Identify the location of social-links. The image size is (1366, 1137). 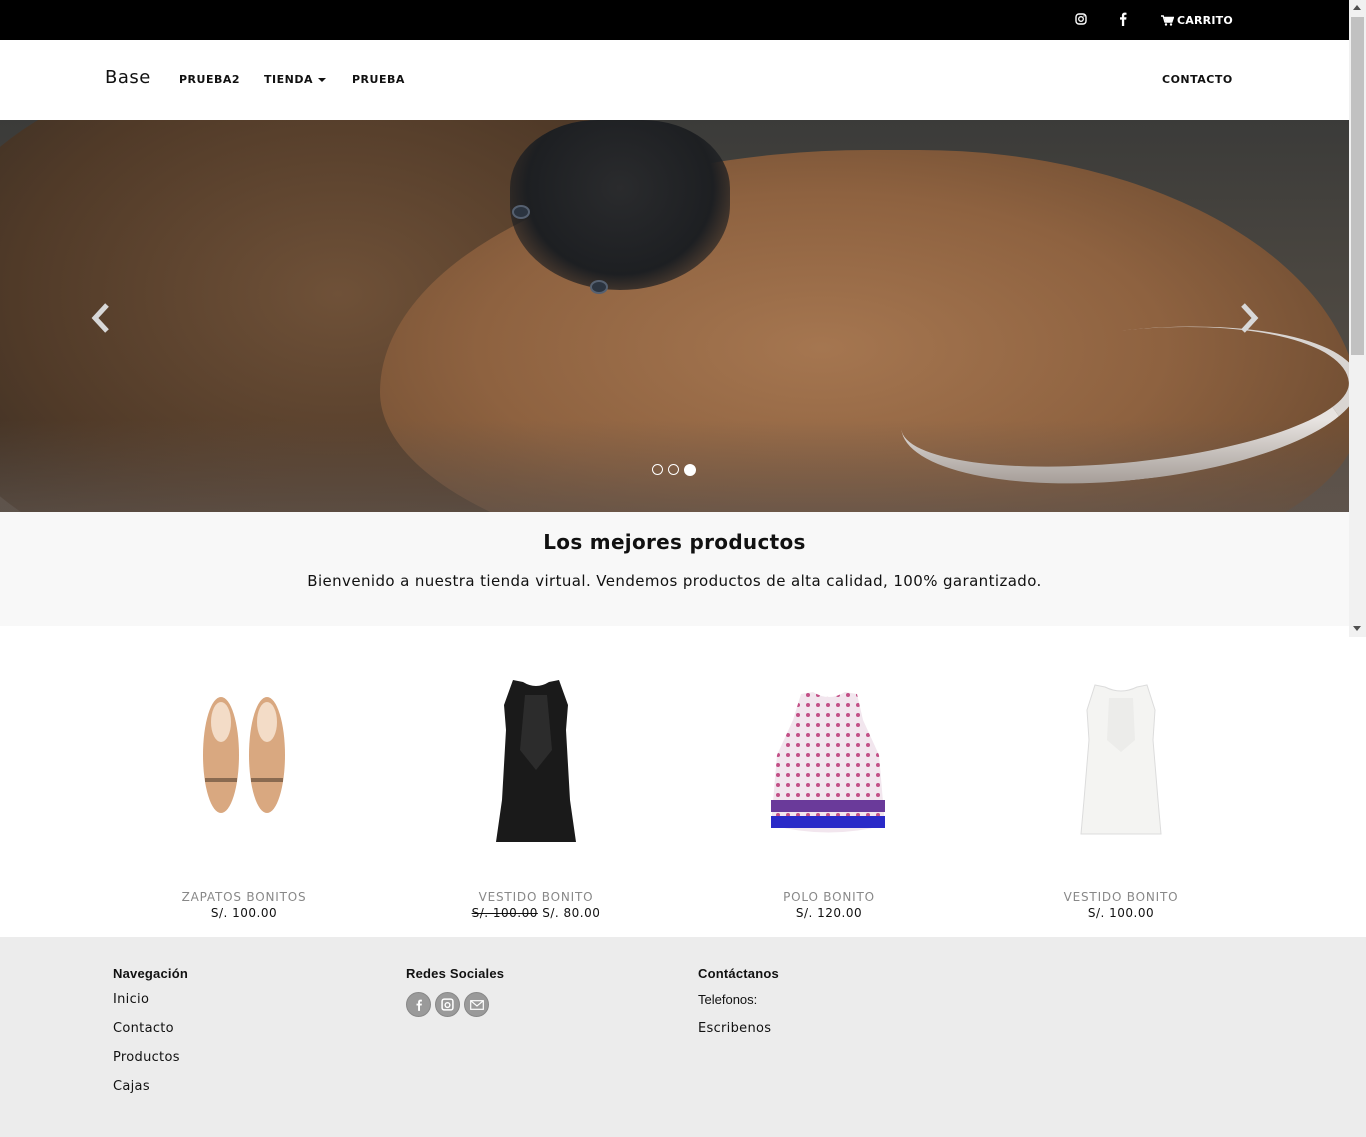
(455, 1004).